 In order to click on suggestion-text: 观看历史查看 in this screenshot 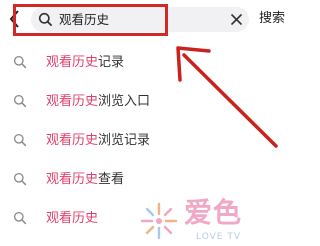, I will do `click(85, 179)`.